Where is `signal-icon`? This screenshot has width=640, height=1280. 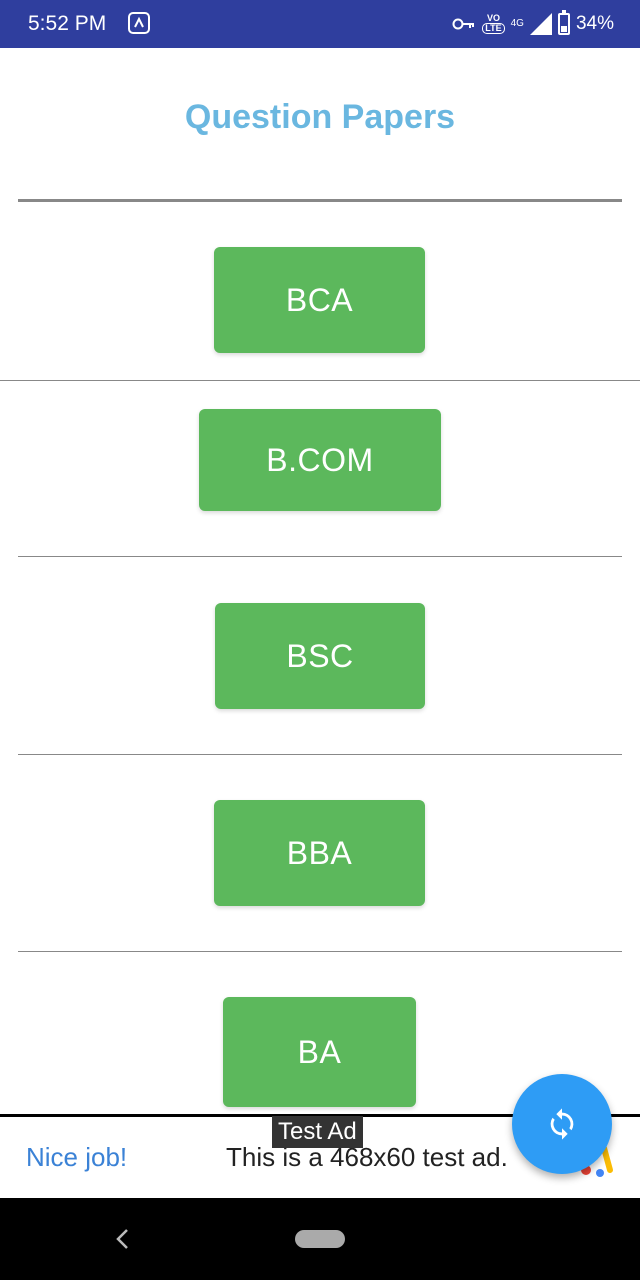 signal-icon is located at coordinates (540, 24).